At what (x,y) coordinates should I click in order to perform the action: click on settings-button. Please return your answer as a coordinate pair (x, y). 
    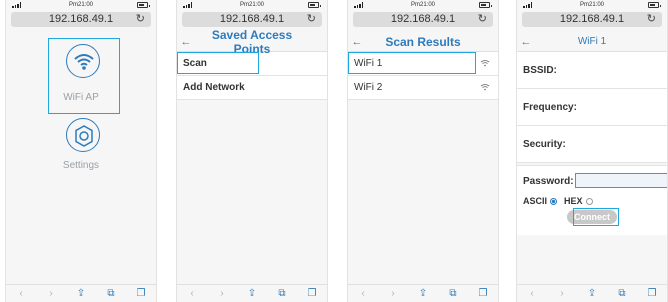
    Looking at the image, I should click on (83, 135).